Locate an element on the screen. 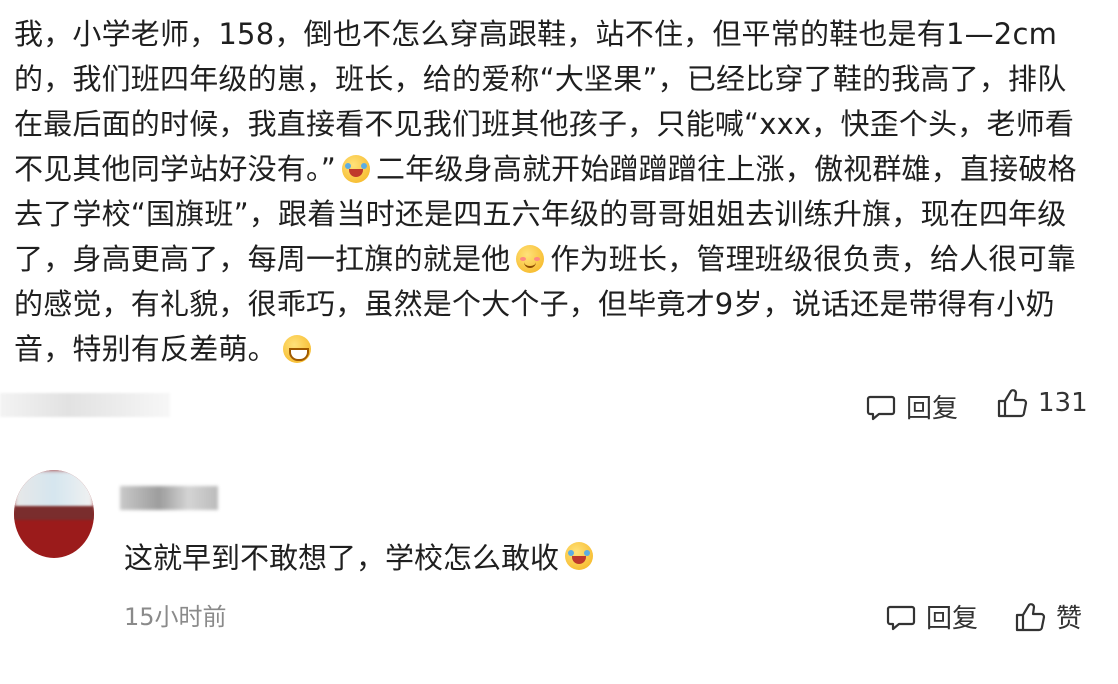 The height and width of the screenshot is (684, 1118). post-like-button: 131 is located at coordinates (1042, 403).